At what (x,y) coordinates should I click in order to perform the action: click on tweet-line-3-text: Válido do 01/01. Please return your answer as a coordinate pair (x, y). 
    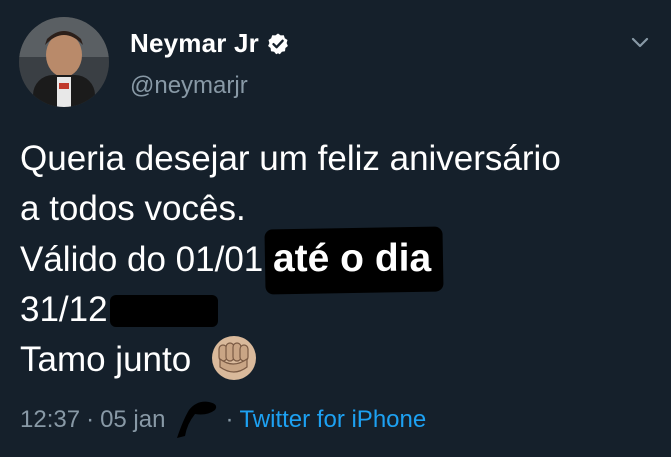
    Looking at the image, I should click on (146, 259).